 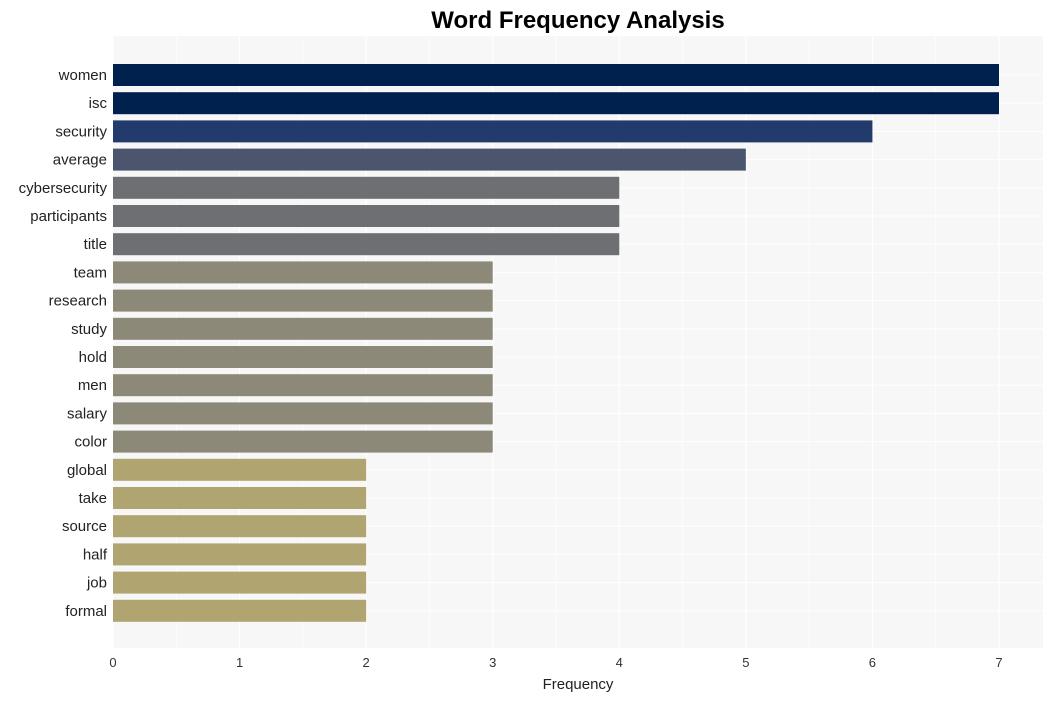 I want to click on bar-security, so click(x=493, y=131).